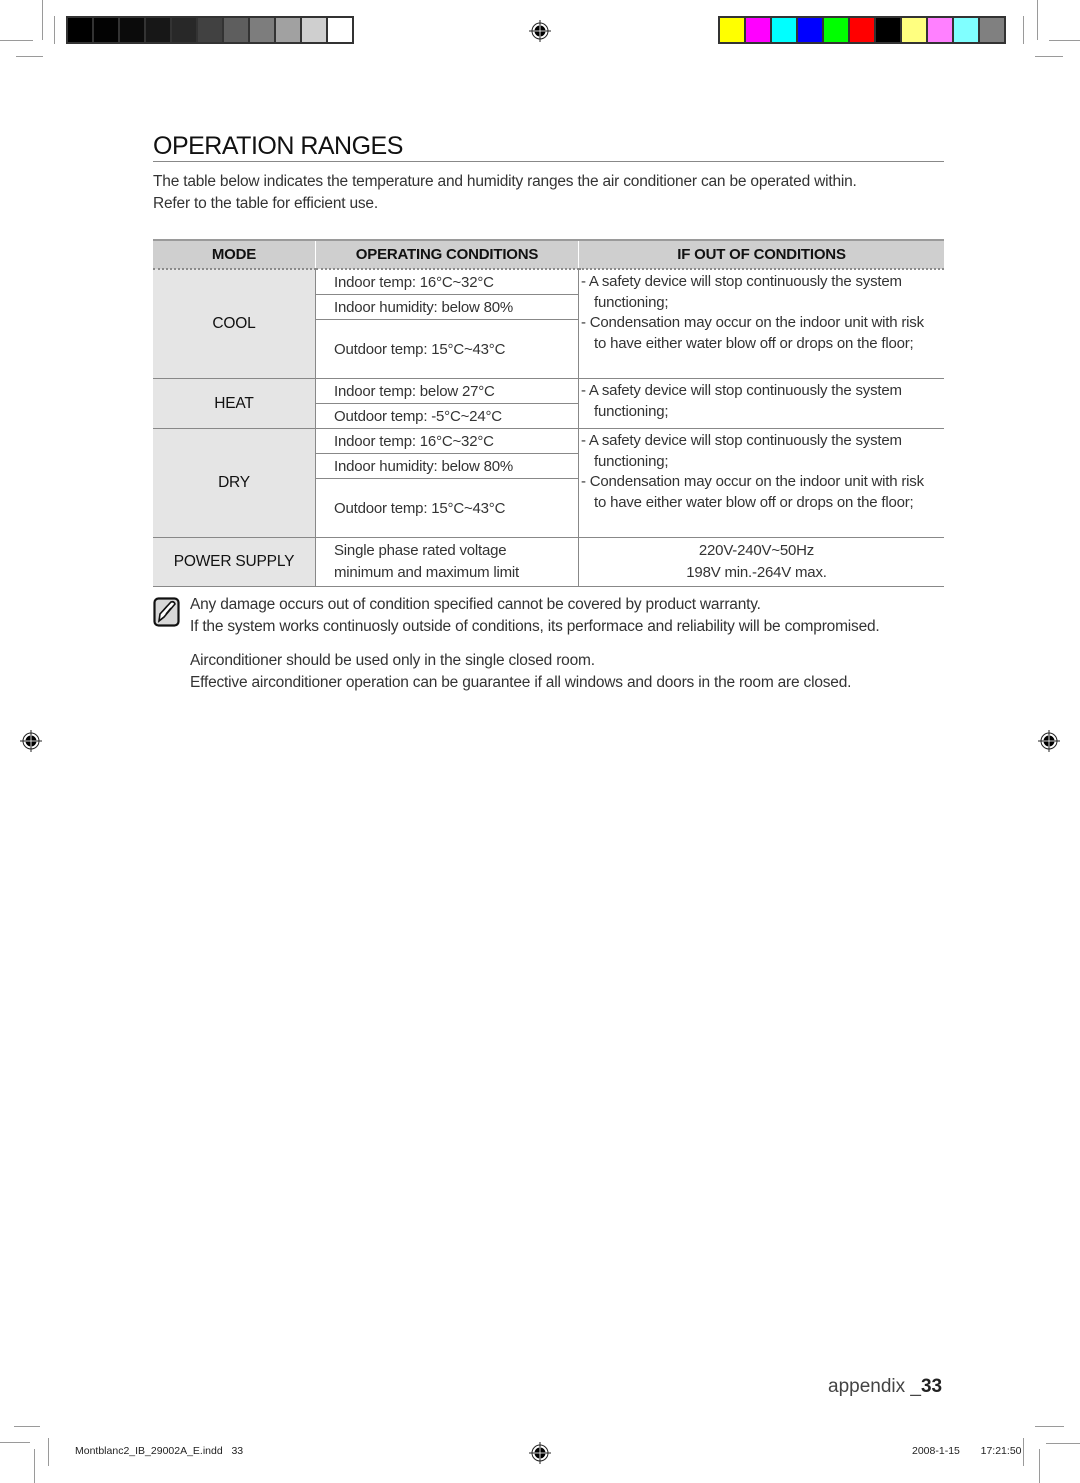 This screenshot has width=1080, height=1483. Describe the element at coordinates (265, 203) in the screenshot. I see `intro-line: Refer to the table for efficient use.` at that location.